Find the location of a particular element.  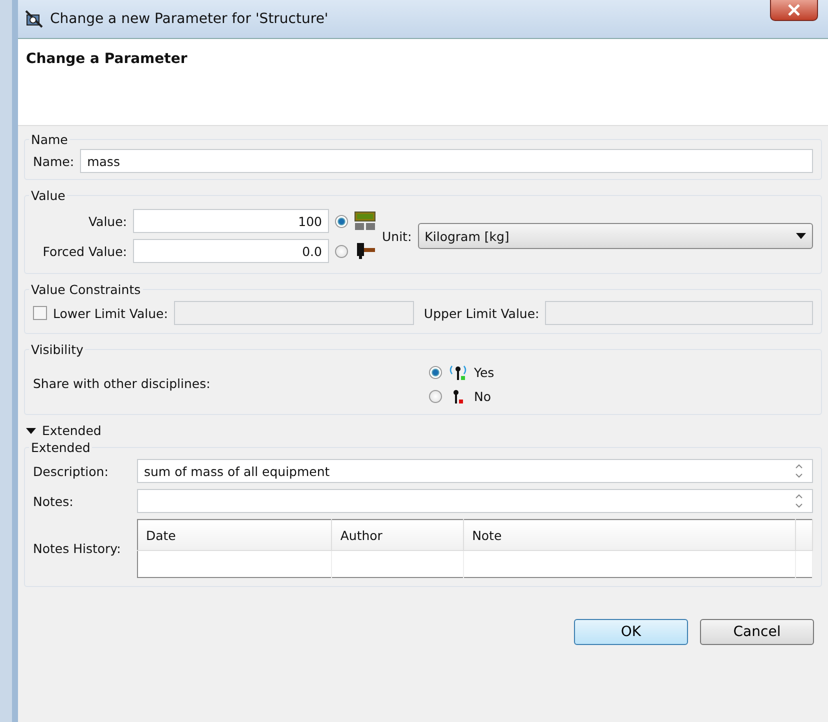

close-button is located at coordinates (794, 10).